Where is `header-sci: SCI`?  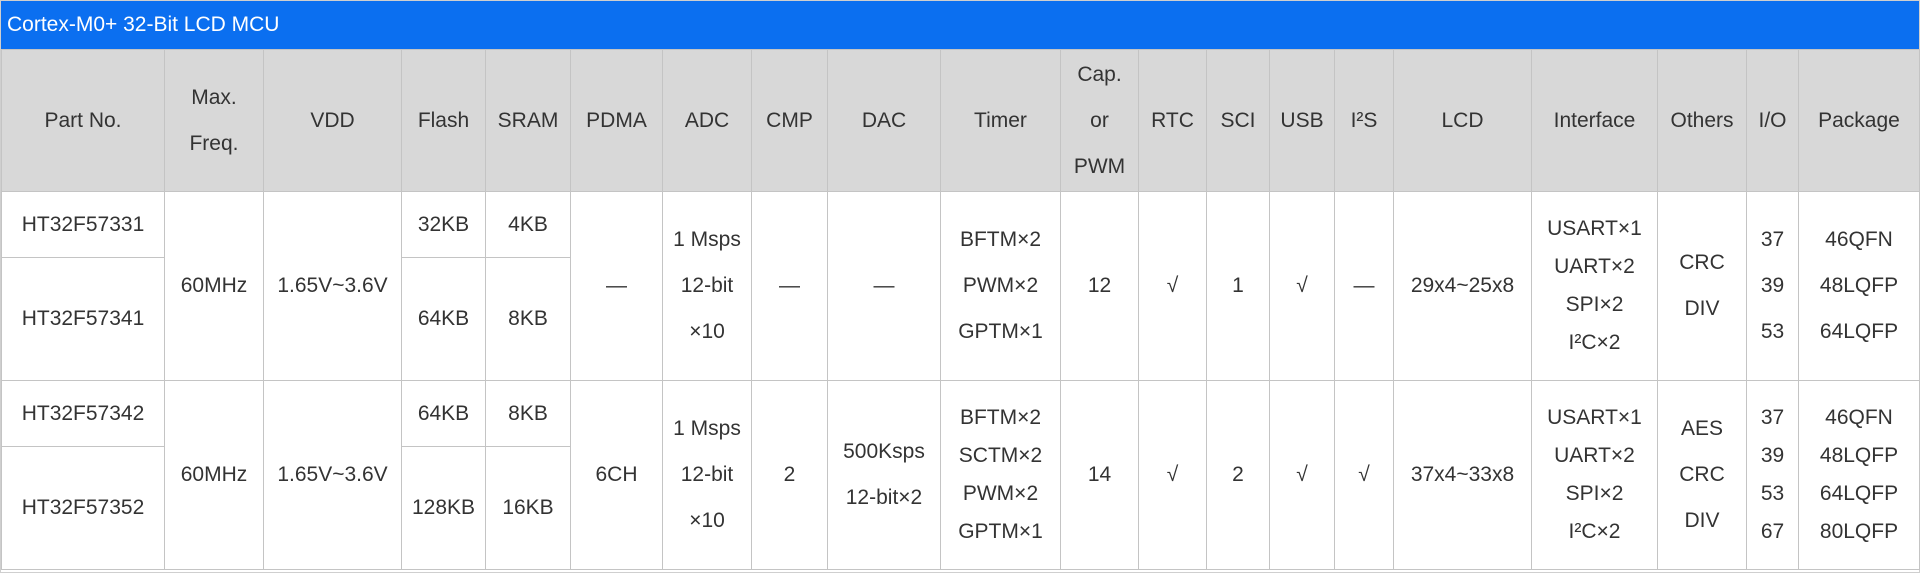 header-sci: SCI is located at coordinates (1238, 120).